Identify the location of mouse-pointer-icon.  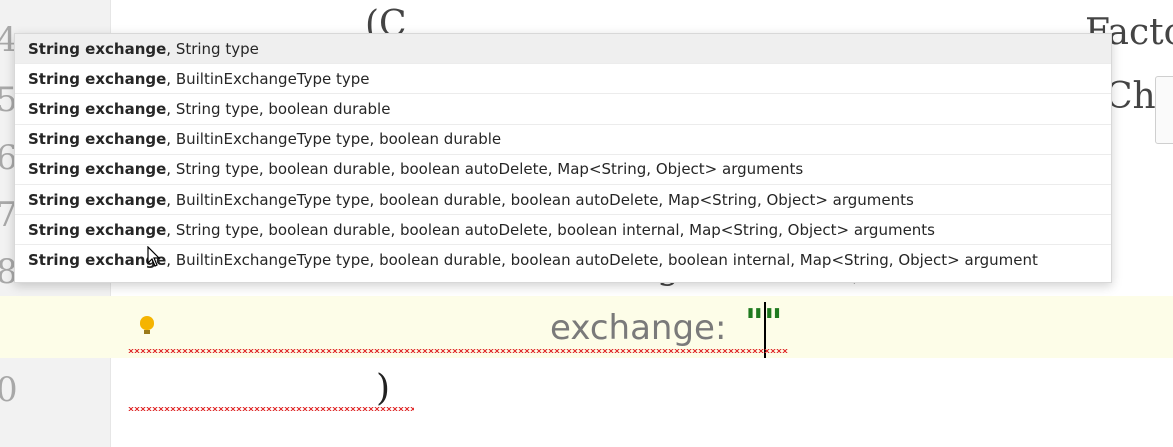
(154, 256).